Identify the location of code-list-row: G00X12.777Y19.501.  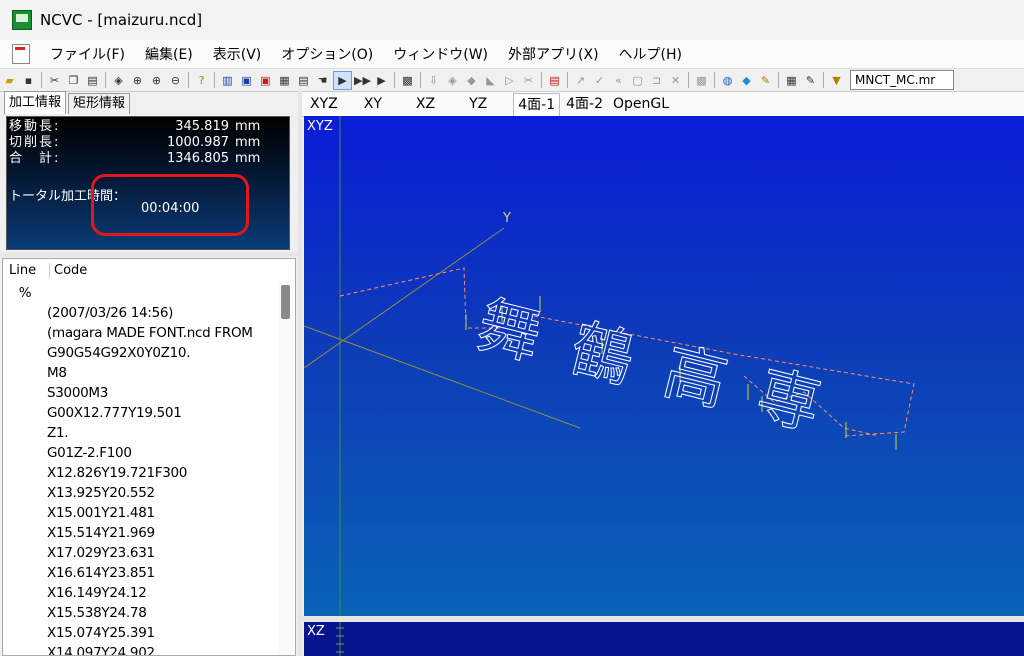
(139, 413).